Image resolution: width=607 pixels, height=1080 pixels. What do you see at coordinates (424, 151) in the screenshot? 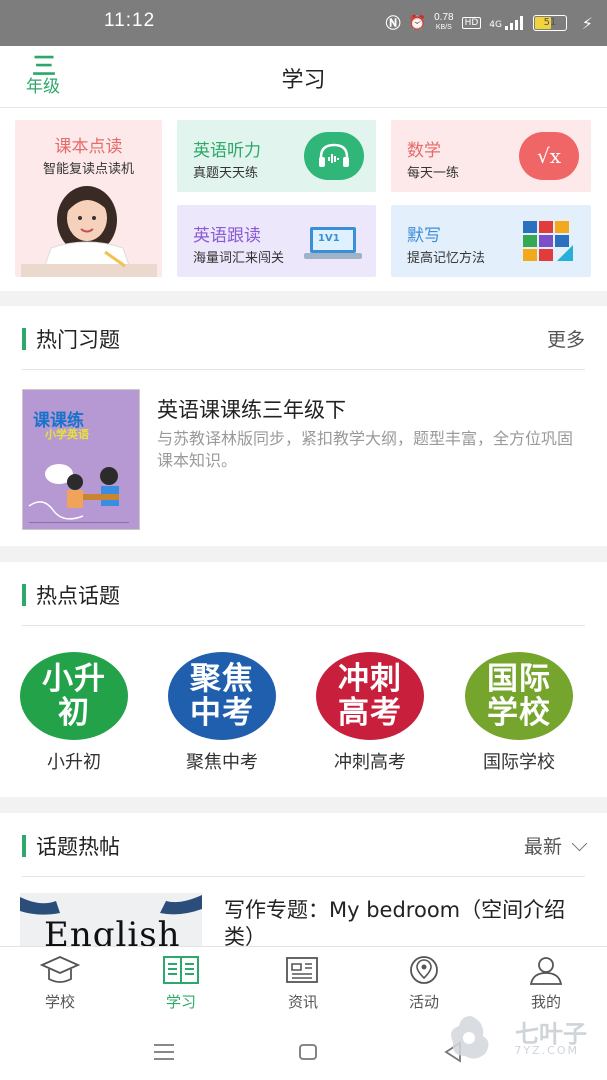
I see `card-title: 数学` at bounding box center [424, 151].